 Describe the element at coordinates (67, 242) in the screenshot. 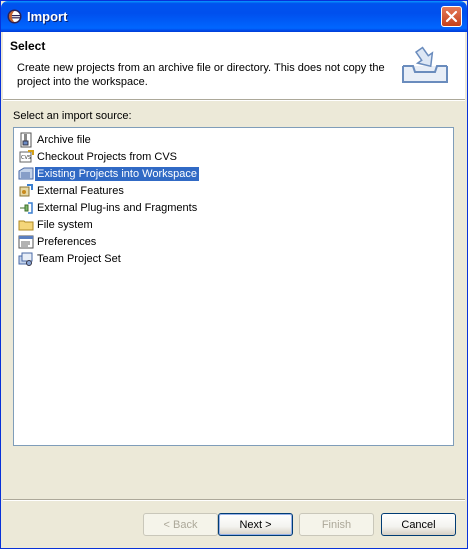

I see `tree-item-label: Preferences` at that location.